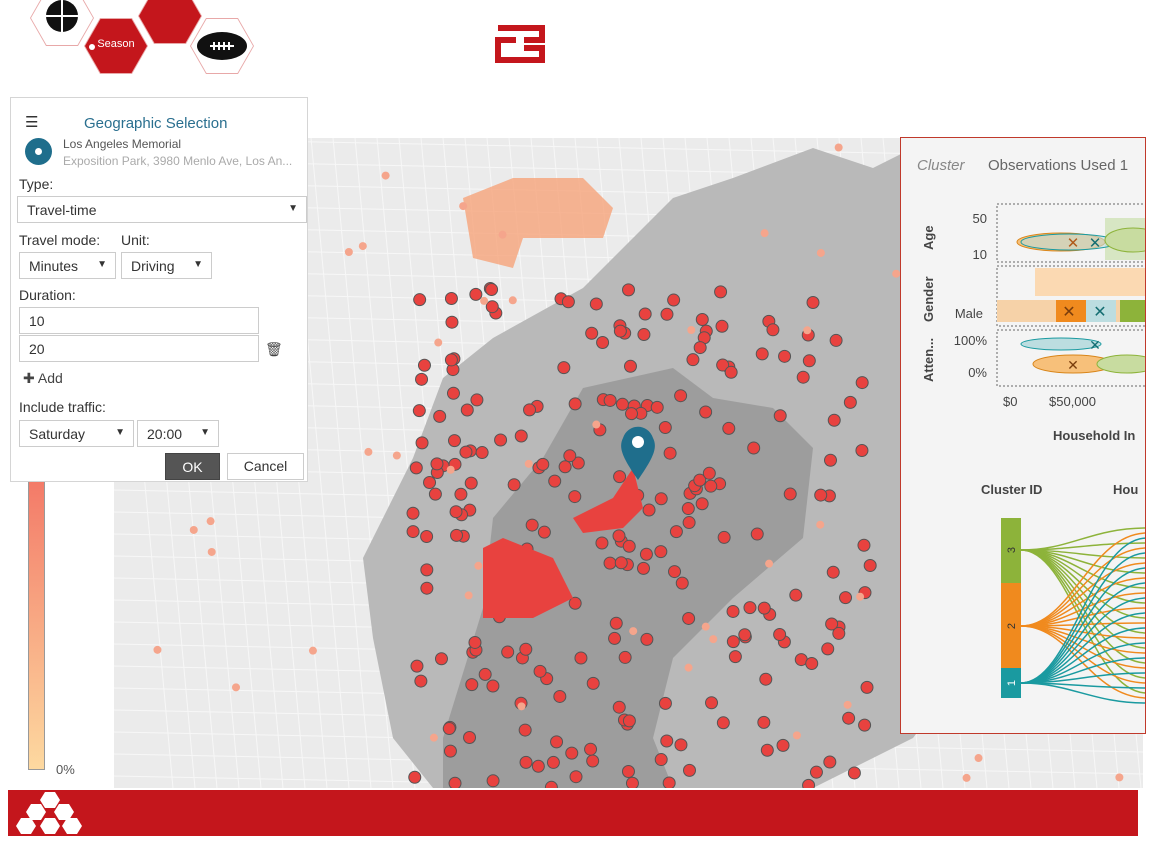 The image size is (1174, 856). I want to click on gender-band-top, so click(1090, 282).